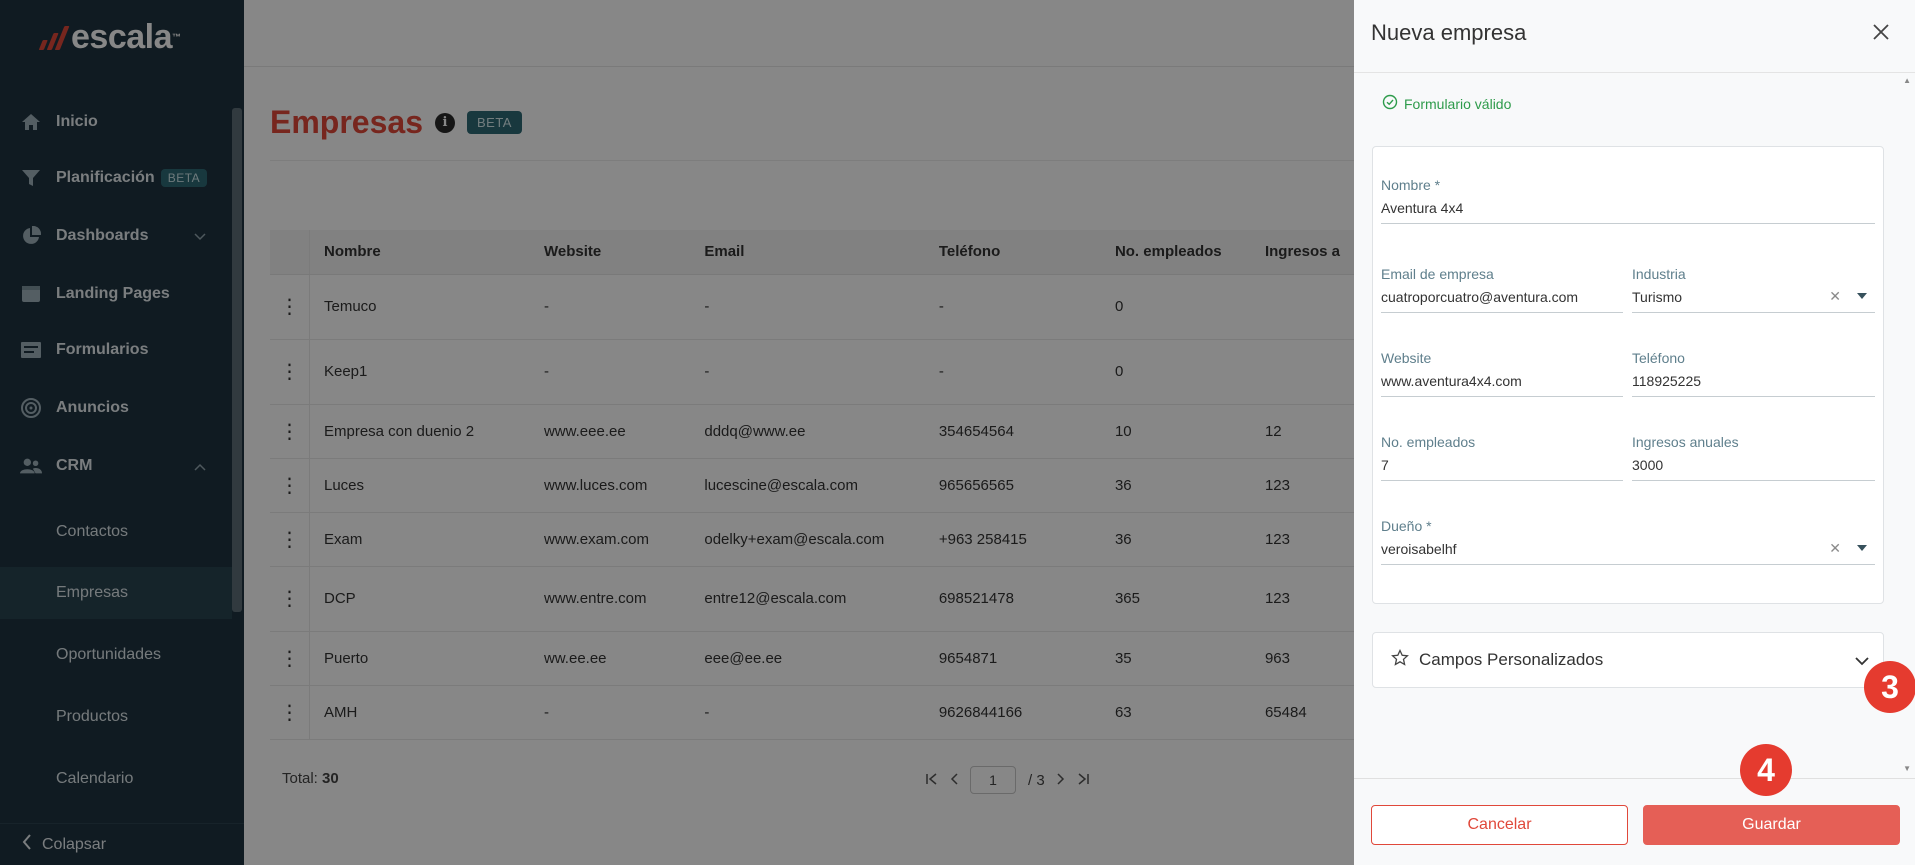 The image size is (1915, 865). What do you see at coordinates (1502, 469) in the screenshot?
I see `empleados-input: 7` at bounding box center [1502, 469].